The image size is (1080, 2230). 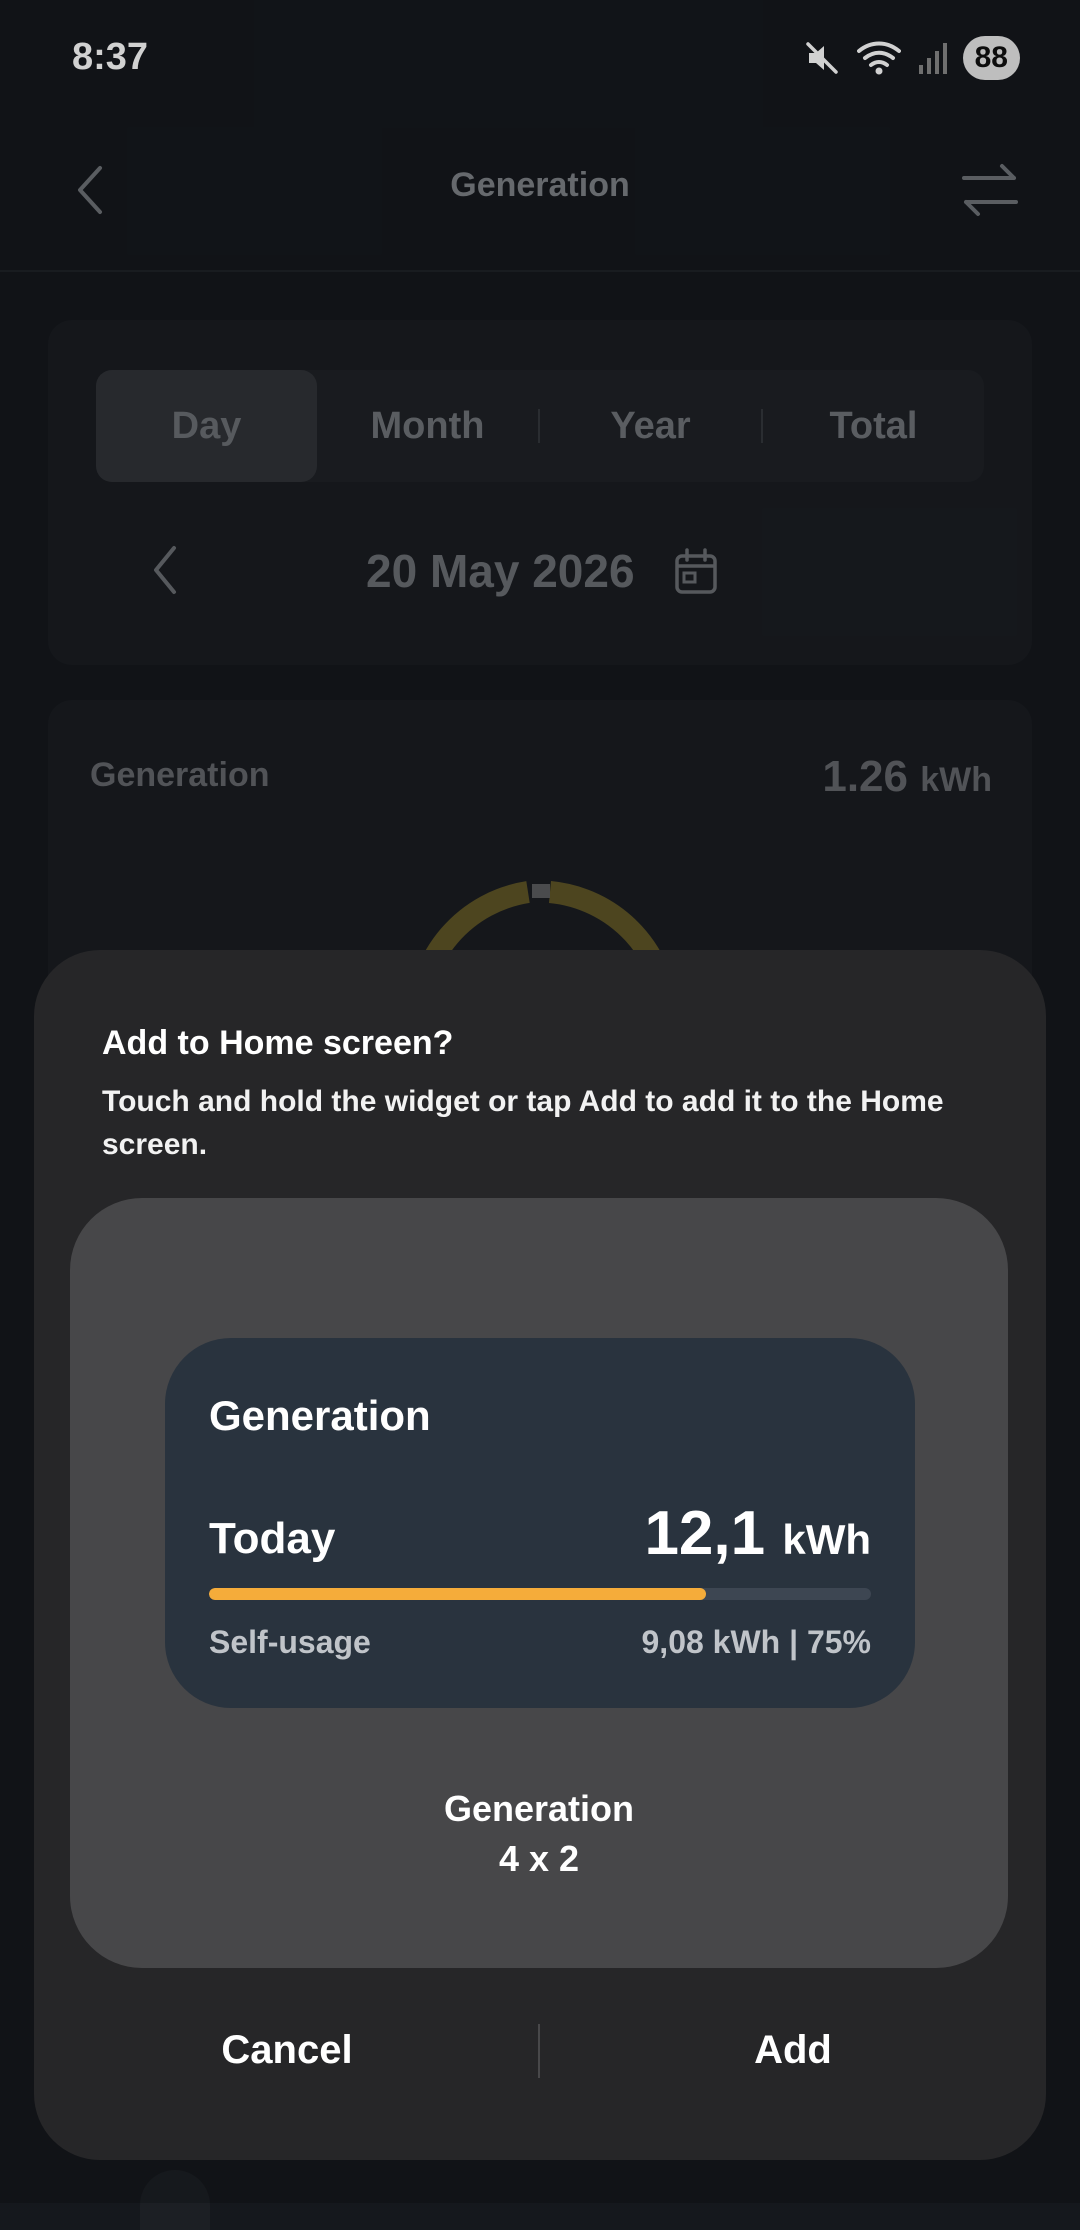 I want to click on widget-size: 4 x 2, so click(x=539, y=1858).